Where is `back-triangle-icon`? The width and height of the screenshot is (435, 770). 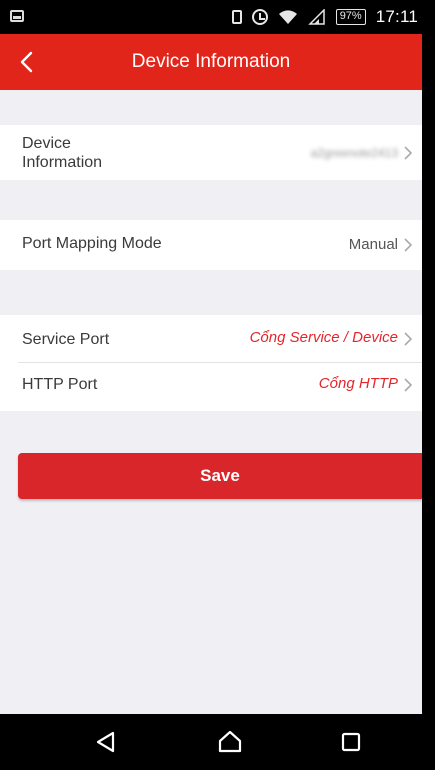
back-triangle-icon is located at coordinates (105, 742).